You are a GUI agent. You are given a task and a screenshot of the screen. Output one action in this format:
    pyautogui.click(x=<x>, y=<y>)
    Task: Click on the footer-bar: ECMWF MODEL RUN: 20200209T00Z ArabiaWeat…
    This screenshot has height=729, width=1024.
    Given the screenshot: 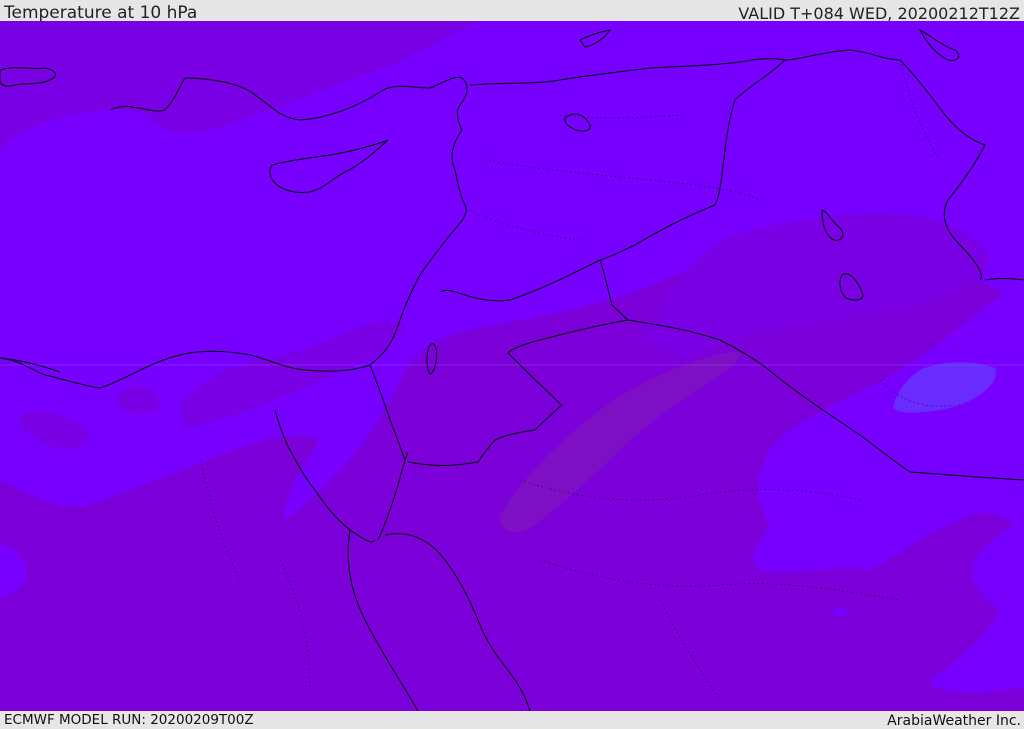 What is the action you would take?
    pyautogui.click(x=512, y=720)
    